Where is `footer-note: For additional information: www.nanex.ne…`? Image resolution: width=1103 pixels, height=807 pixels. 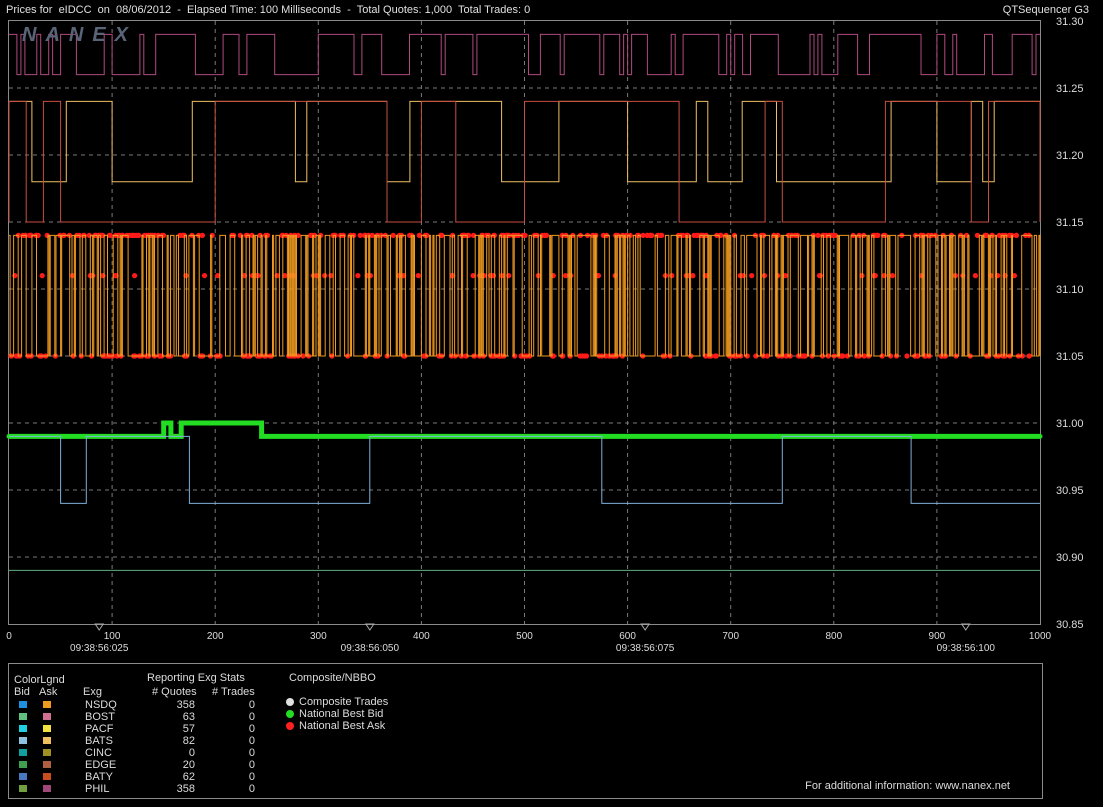 footer-note: For additional information: www.nanex.ne… is located at coordinates (907, 786).